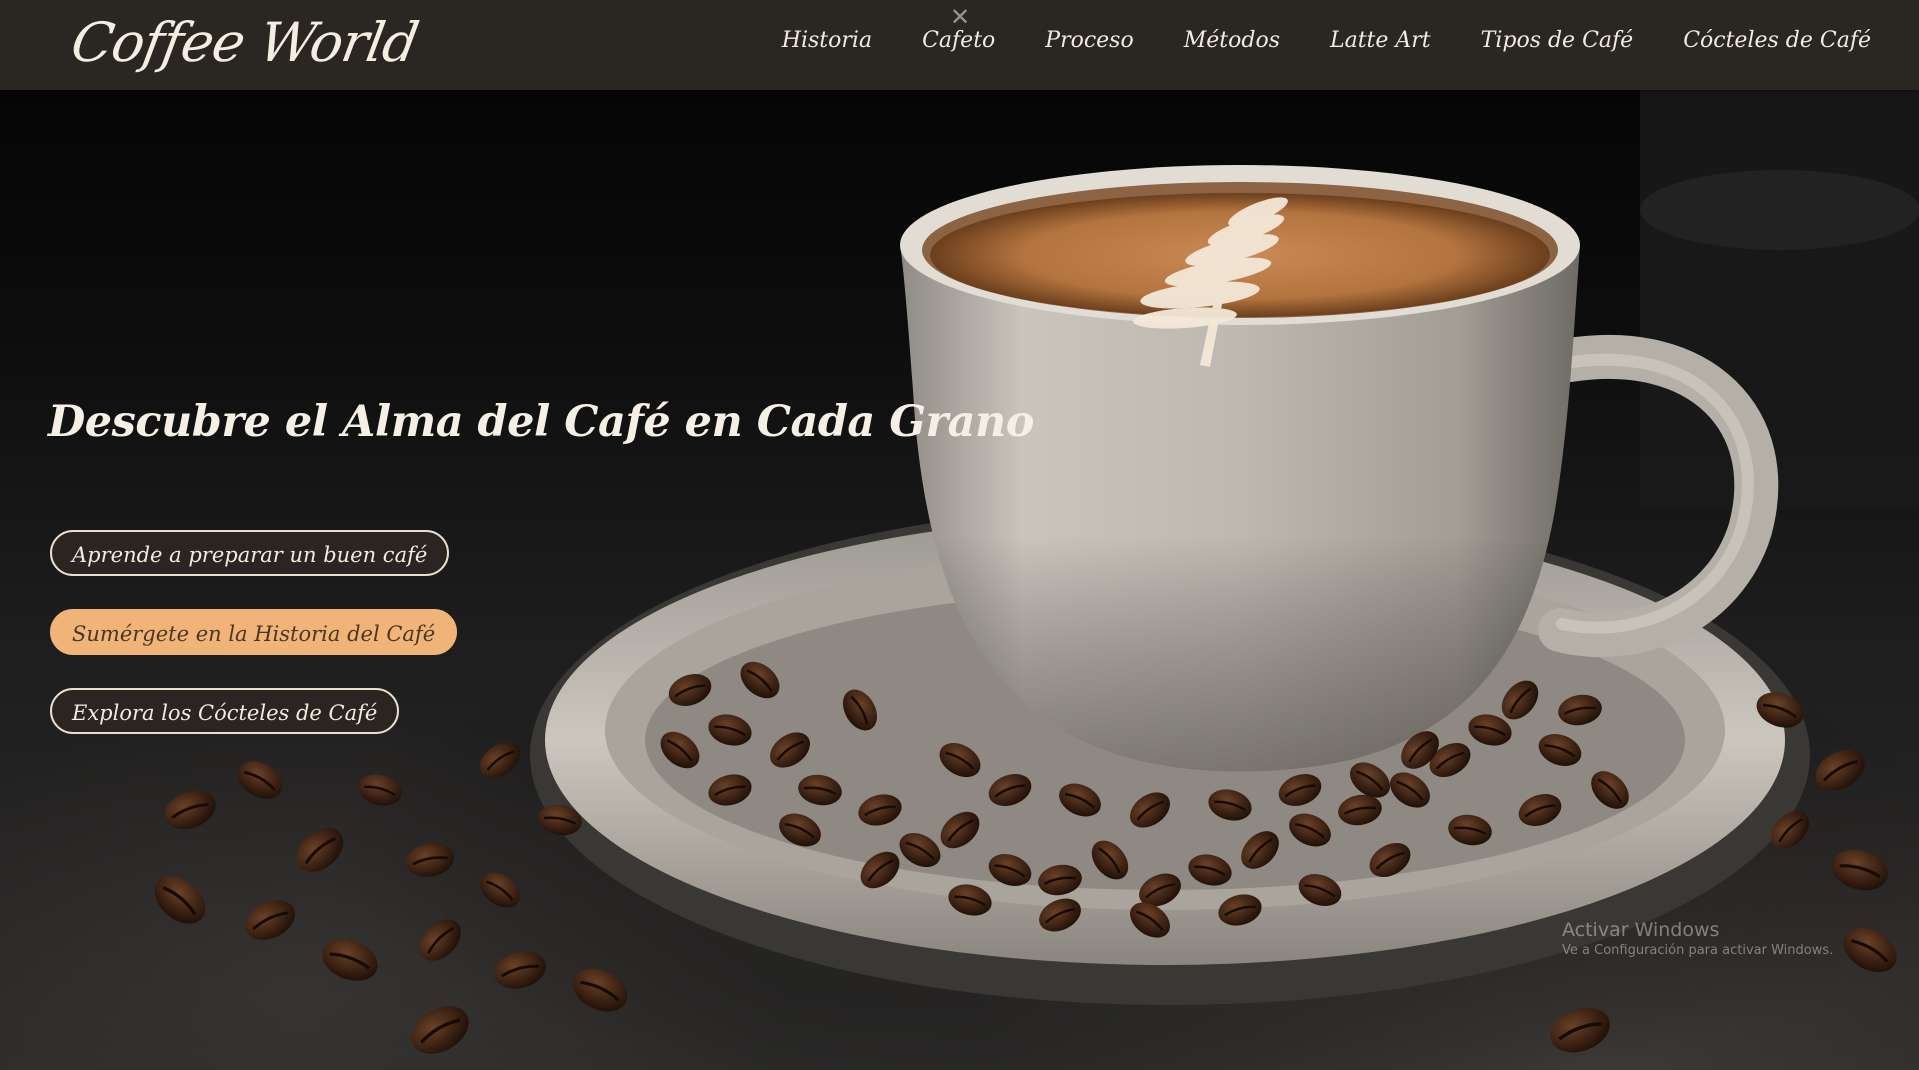 The image size is (1919, 1070). I want to click on hero-title: Descubre el Alma del Café en Cada Grano, so click(541, 421).